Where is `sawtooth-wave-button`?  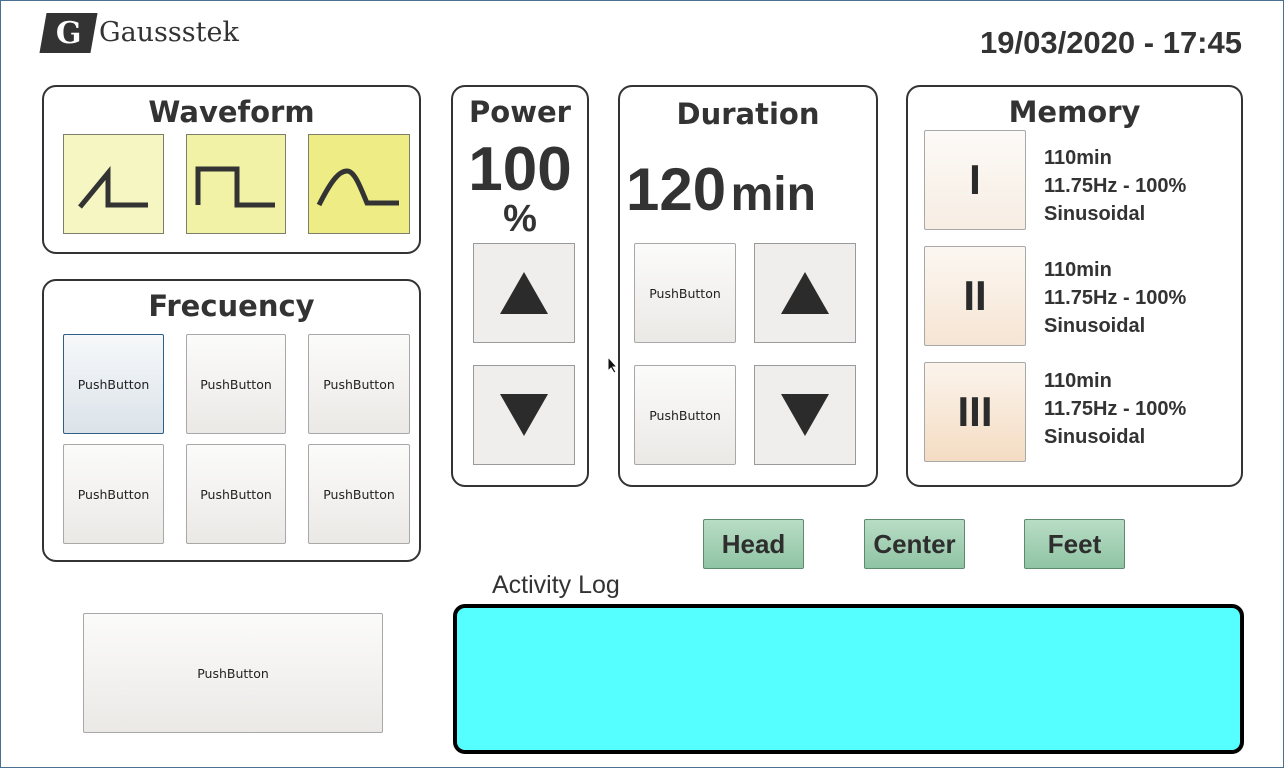
sawtooth-wave-button is located at coordinates (113, 184).